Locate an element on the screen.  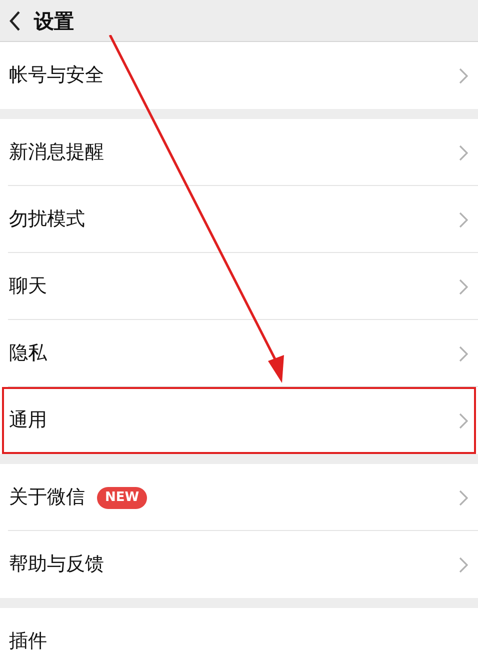
settings-item: 帐号与安全 is located at coordinates (56, 75).